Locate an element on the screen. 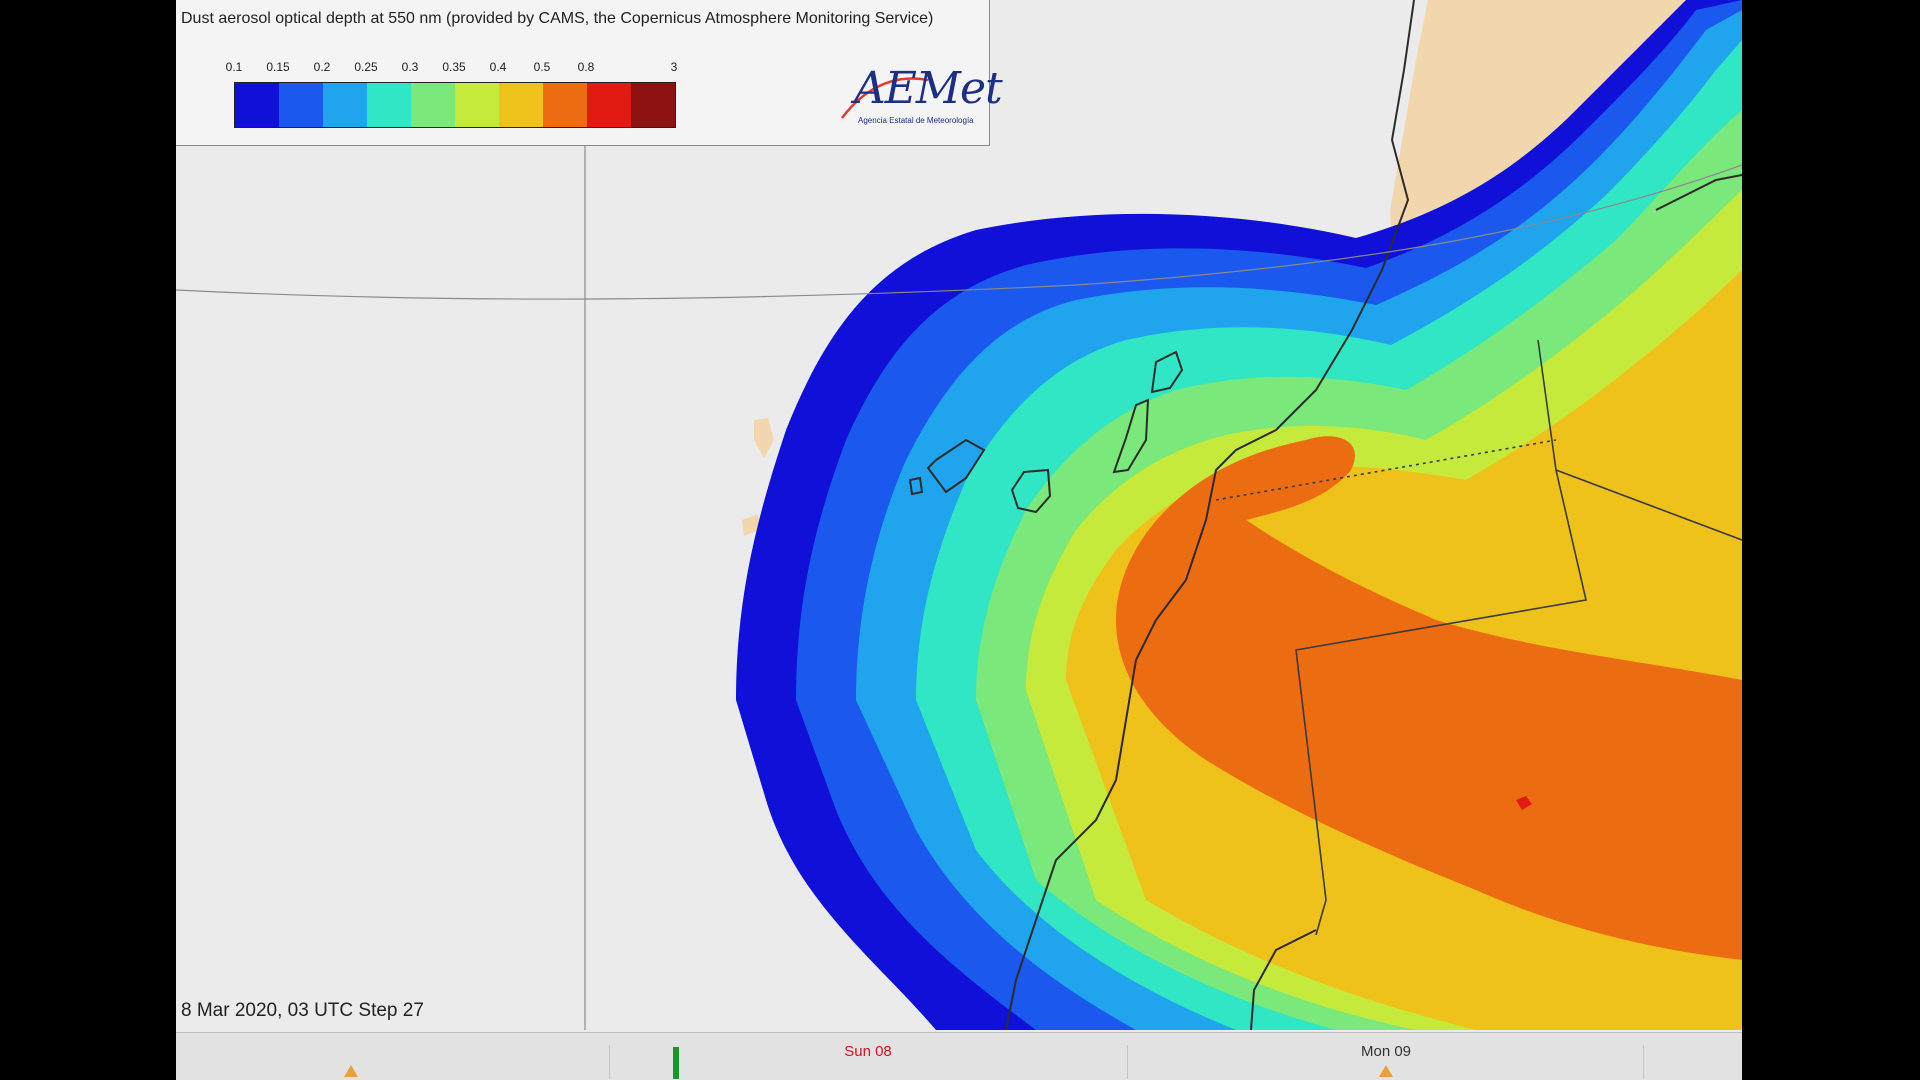  legend-tick: 0.8 is located at coordinates (586, 67).